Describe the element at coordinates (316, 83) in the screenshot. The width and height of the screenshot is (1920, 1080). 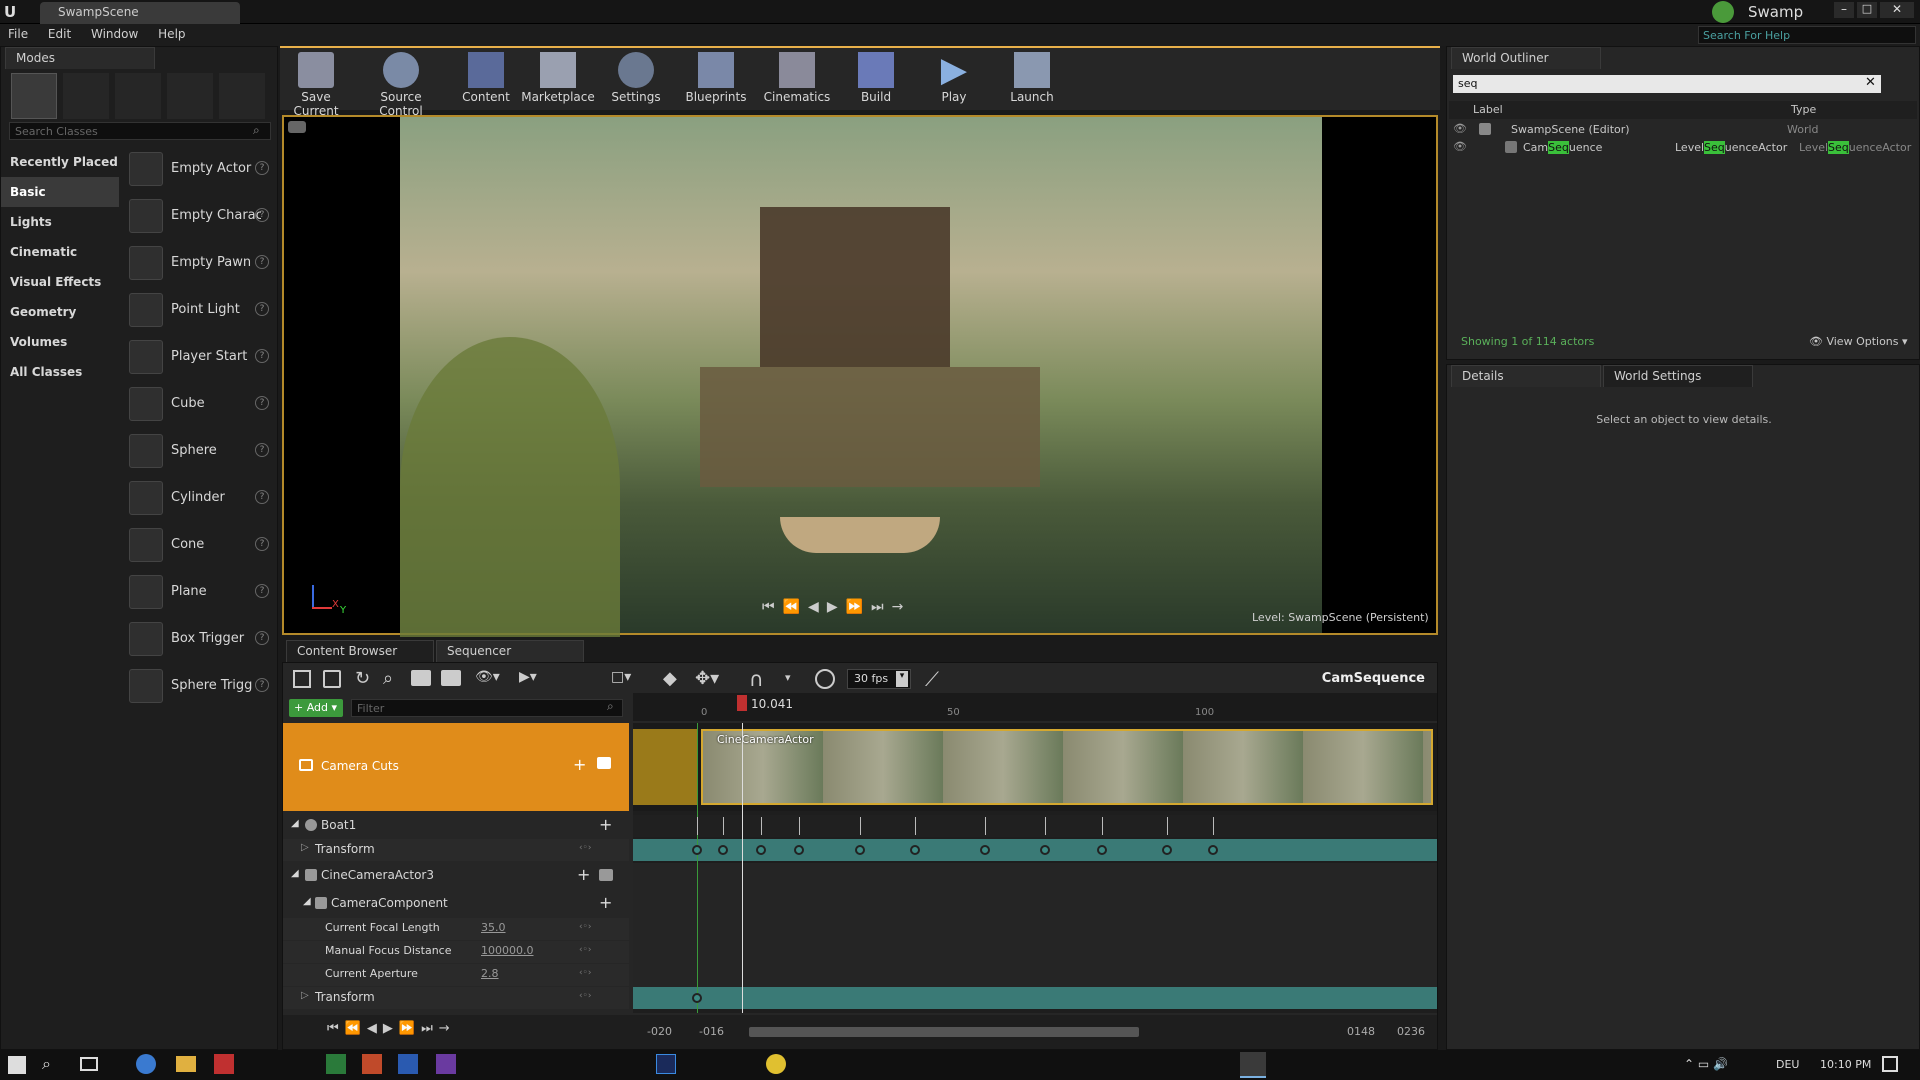
I see `save-current-button: Save Current` at that location.